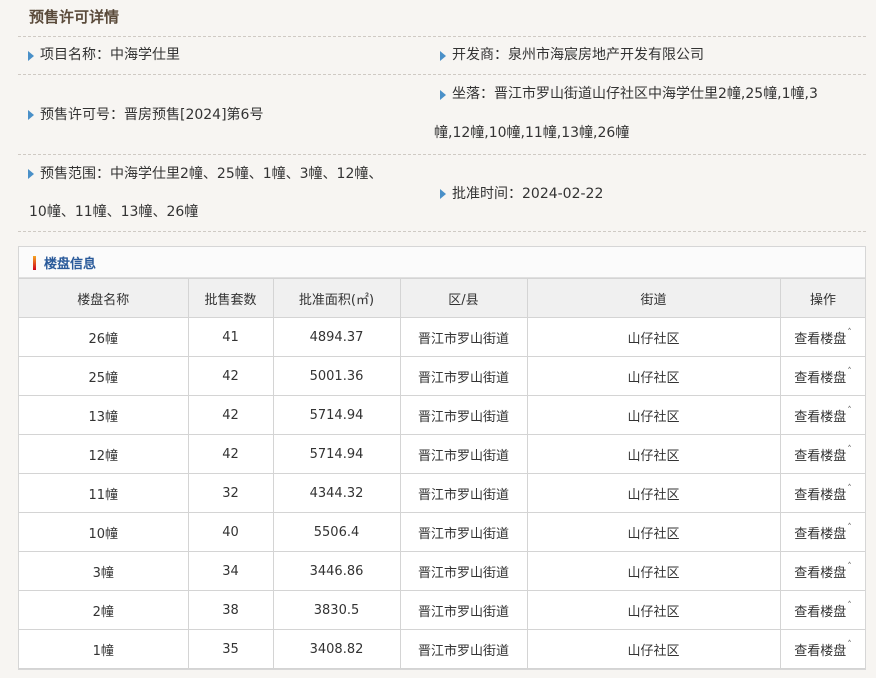 The height and width of the screenshot is (678, 876). Describe the element at coordinates (578, 55) in the screenshot. I see `developer-text: 开发商：泉州市海宸房地产开发有限公司` at that location.